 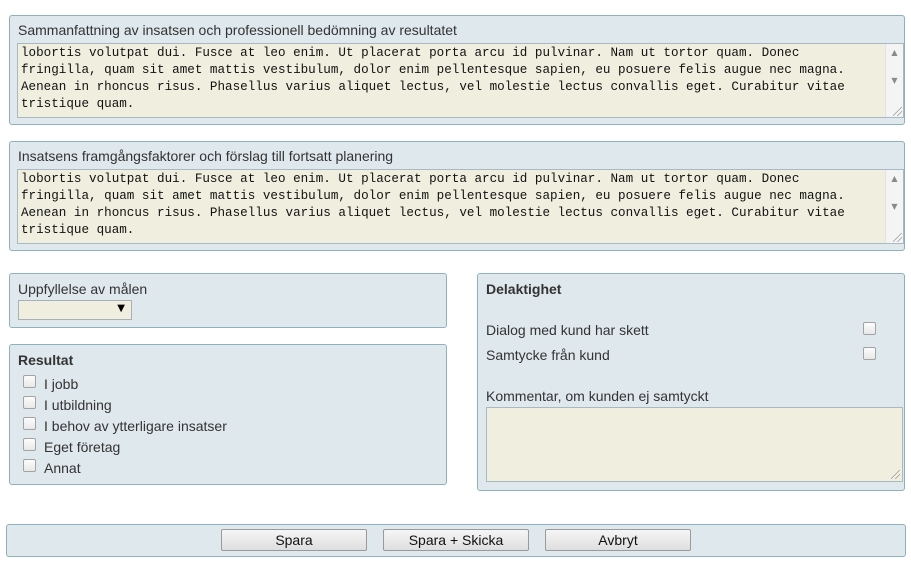 What do you see at coordinates (29, 465) in the screenshot?
I see `result-checkbox-annat` at bounding box center [29, 465].